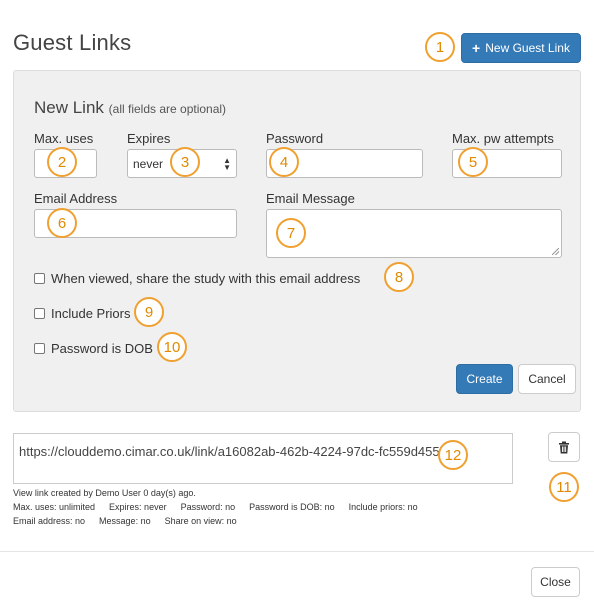 The height and width of the screenshot is (611, 594). I want to click on select-arrows-icon: ▲ ▼, so click(227, 163).